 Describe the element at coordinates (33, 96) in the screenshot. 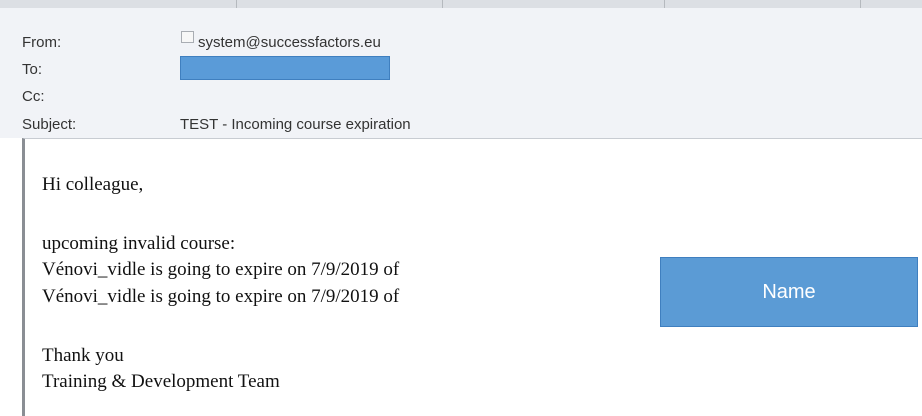

I see `cc-label: Cc:` at that location.